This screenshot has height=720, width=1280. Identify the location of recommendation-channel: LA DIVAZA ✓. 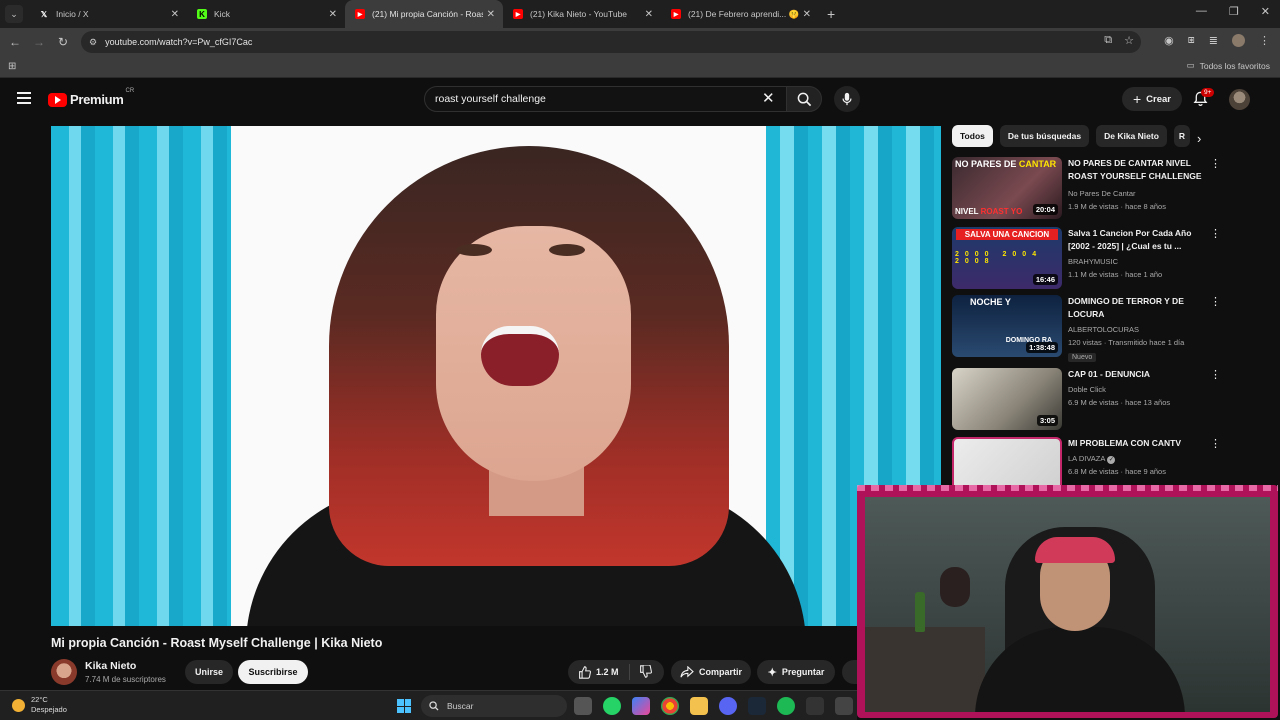
(1138, 458).